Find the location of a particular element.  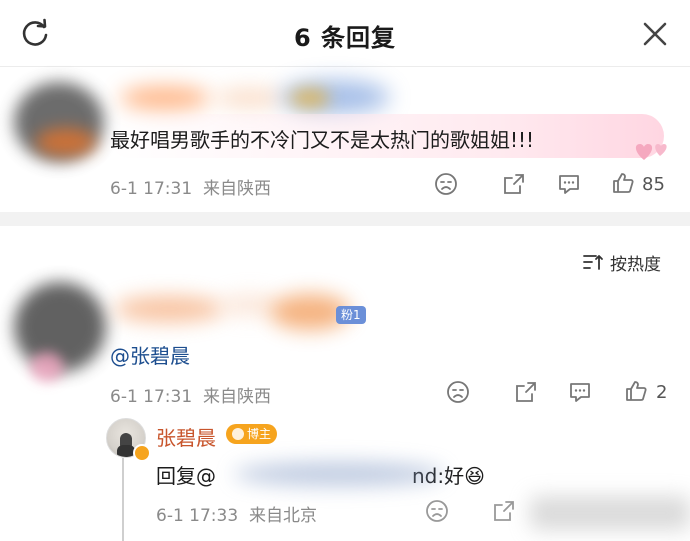

thread-line is located at coordinates (123, 499).